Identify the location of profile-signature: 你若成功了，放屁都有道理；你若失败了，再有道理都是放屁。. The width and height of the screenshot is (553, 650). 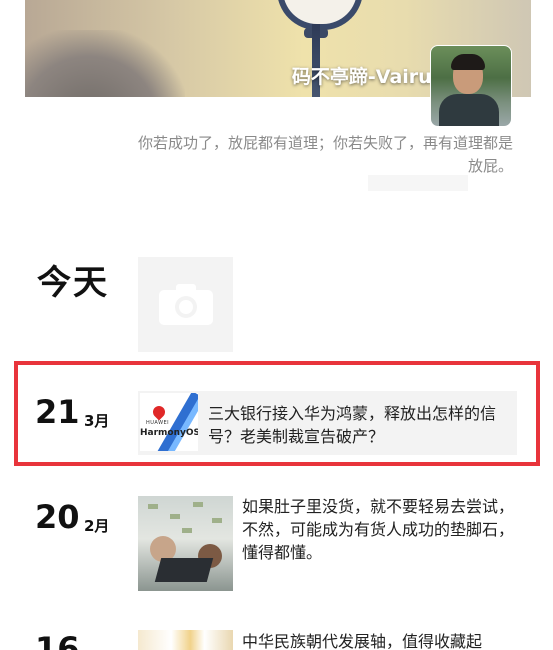
(325, 154).